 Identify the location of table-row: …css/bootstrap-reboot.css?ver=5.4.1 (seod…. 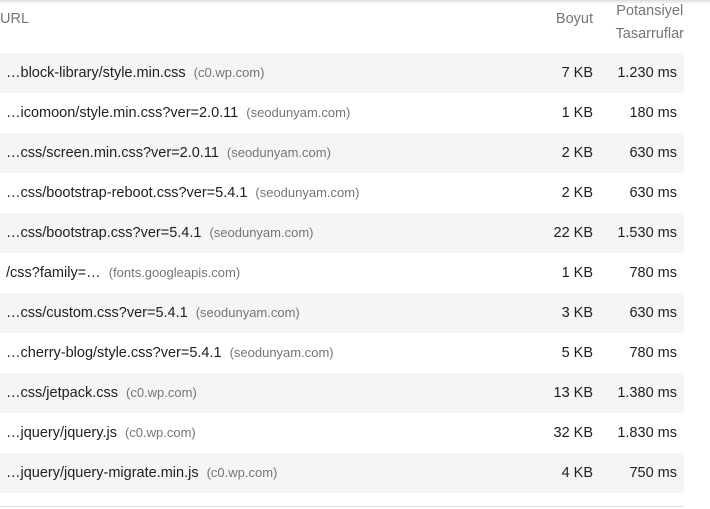
(342, 193).